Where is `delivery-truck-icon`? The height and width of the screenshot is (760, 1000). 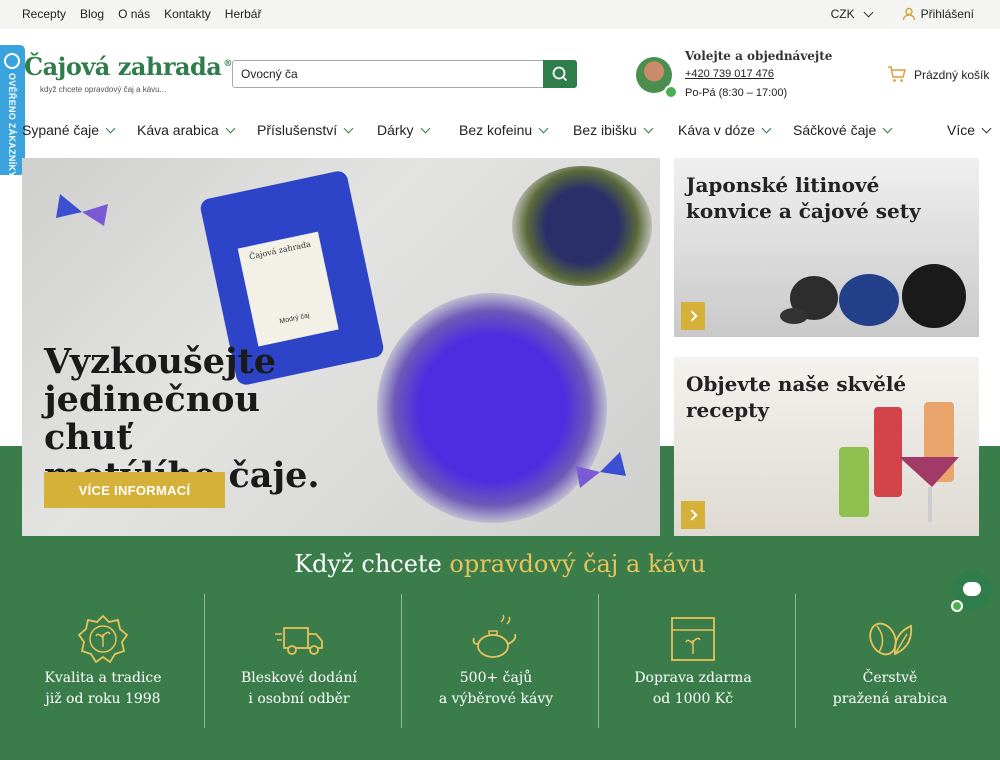 delivery-truck-icon is located at coordinates (299, 641).